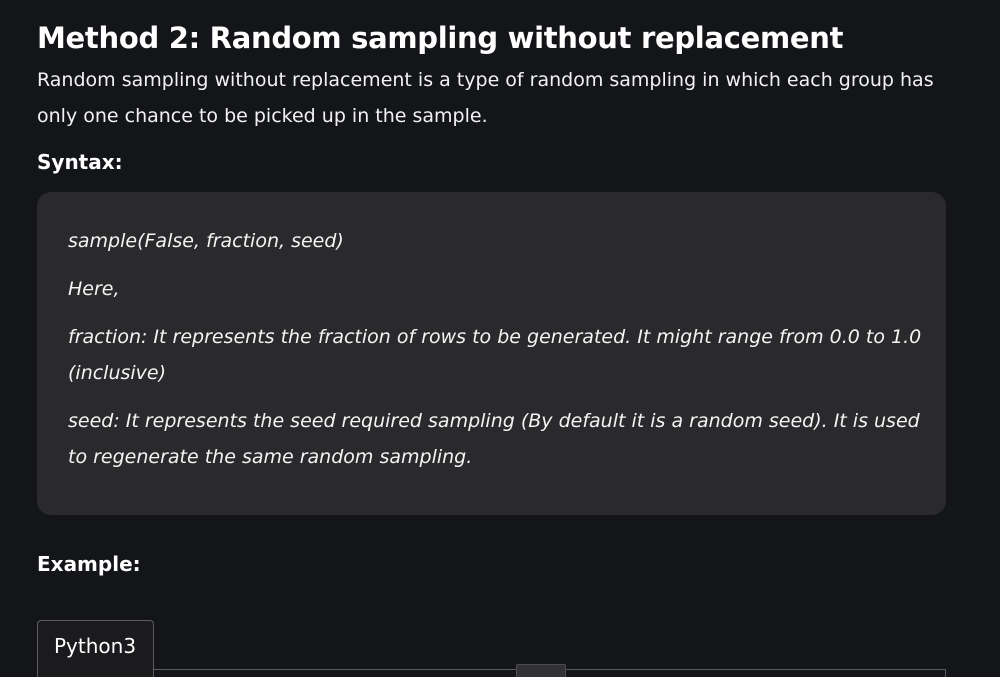  I want to click on syntax-here-label: Here,, so click(94, 289).